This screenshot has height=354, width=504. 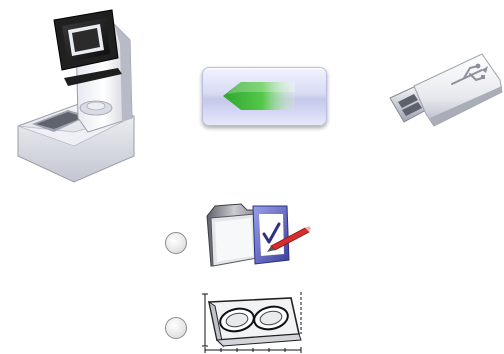 What do you see at coordinates (259, 96) in the screenshot?
I see `arrow-left-icon` at bounding box center [259, 96].